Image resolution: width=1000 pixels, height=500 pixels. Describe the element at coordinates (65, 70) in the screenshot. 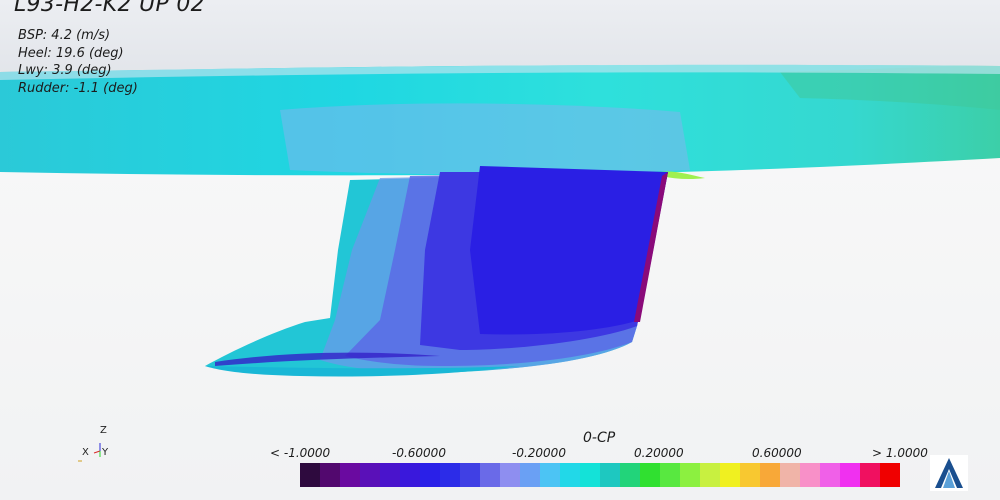

I see `param-leeway: Lwy: 3.9 (deg)` at that location.